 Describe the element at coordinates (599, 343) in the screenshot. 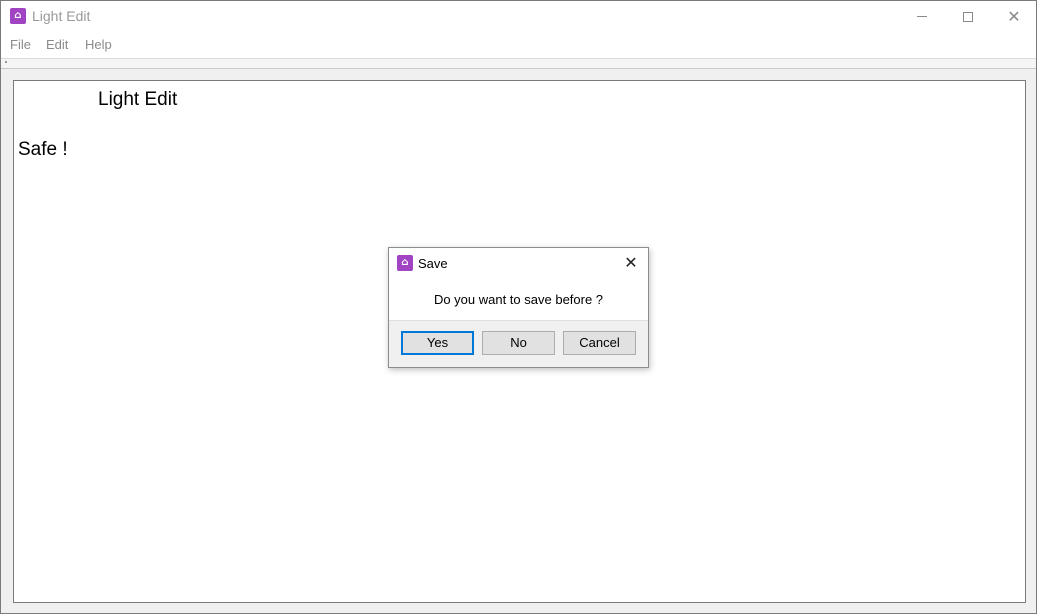

I see `cancel-button: Cancel` at that location.